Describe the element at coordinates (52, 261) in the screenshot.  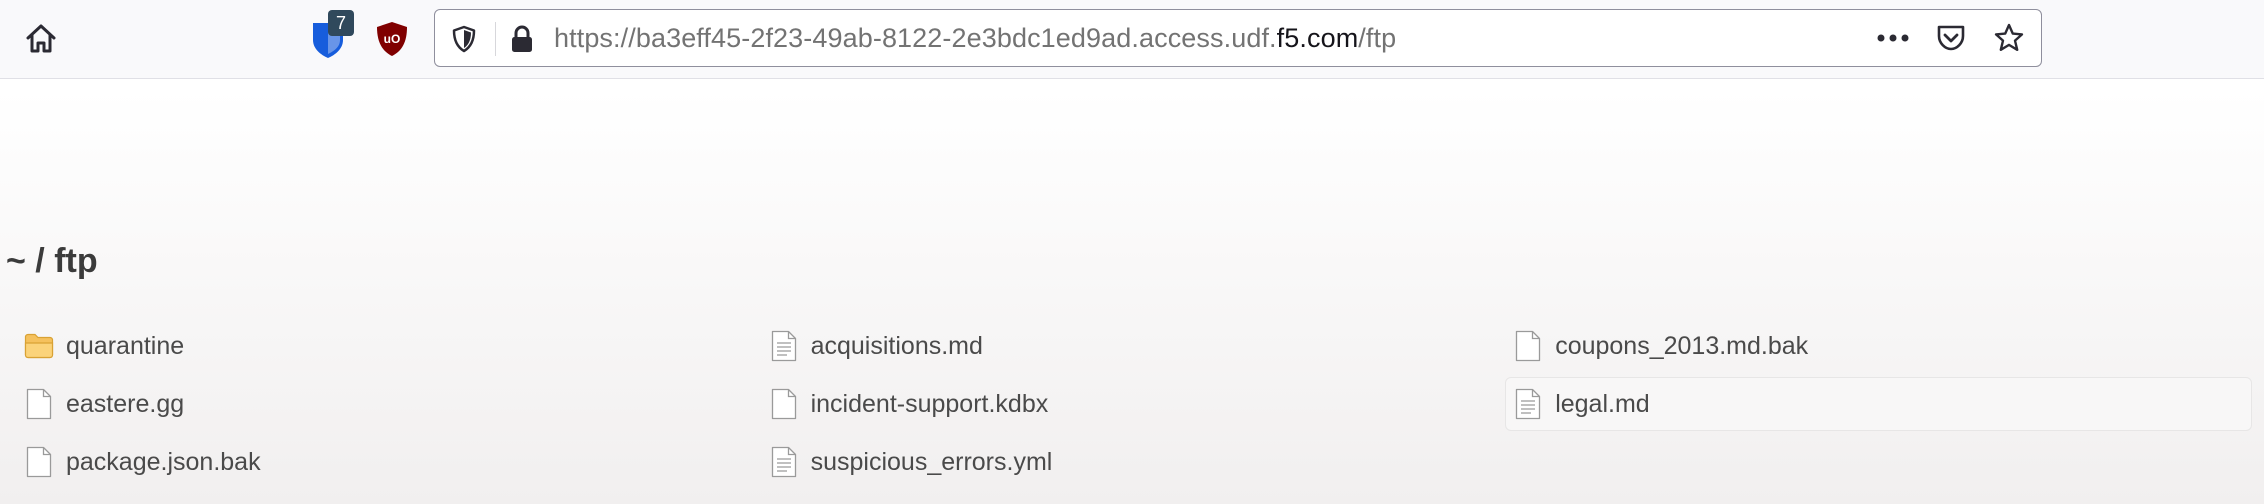
I see `breadcrumb: ~ / ftp` at that location.